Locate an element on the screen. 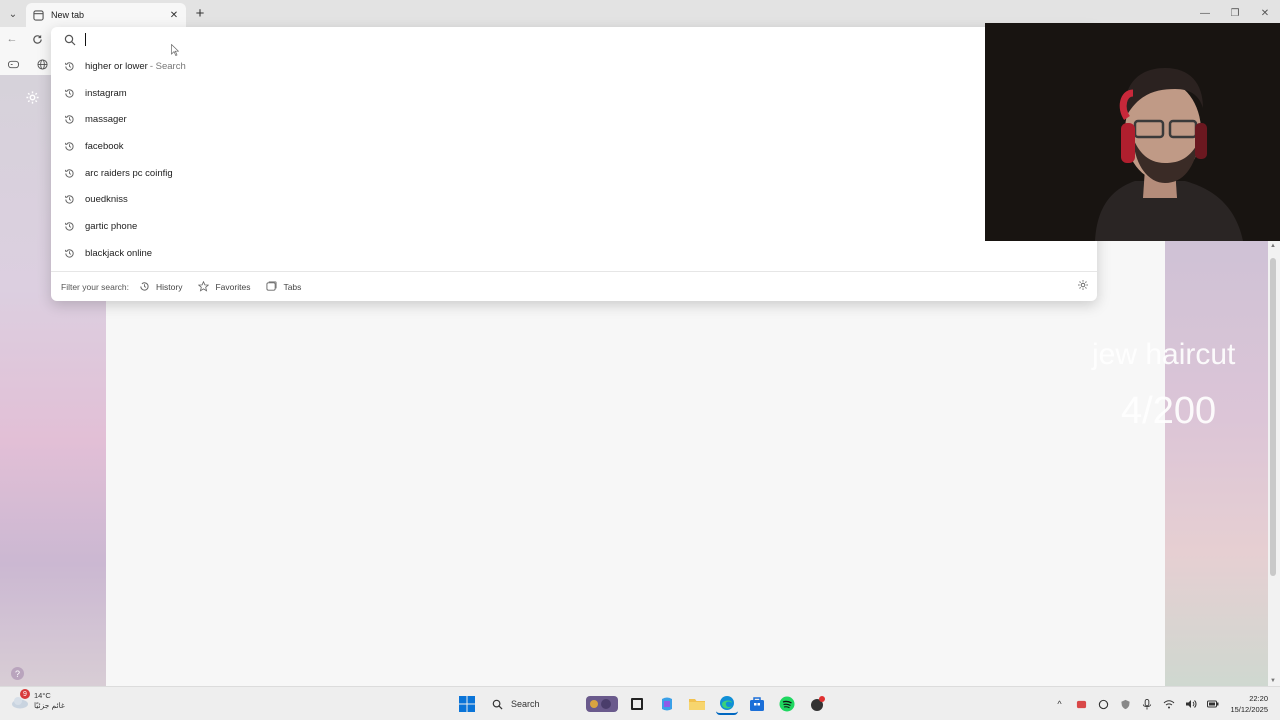  app-notification-icon is located at coordinates (817, 704).